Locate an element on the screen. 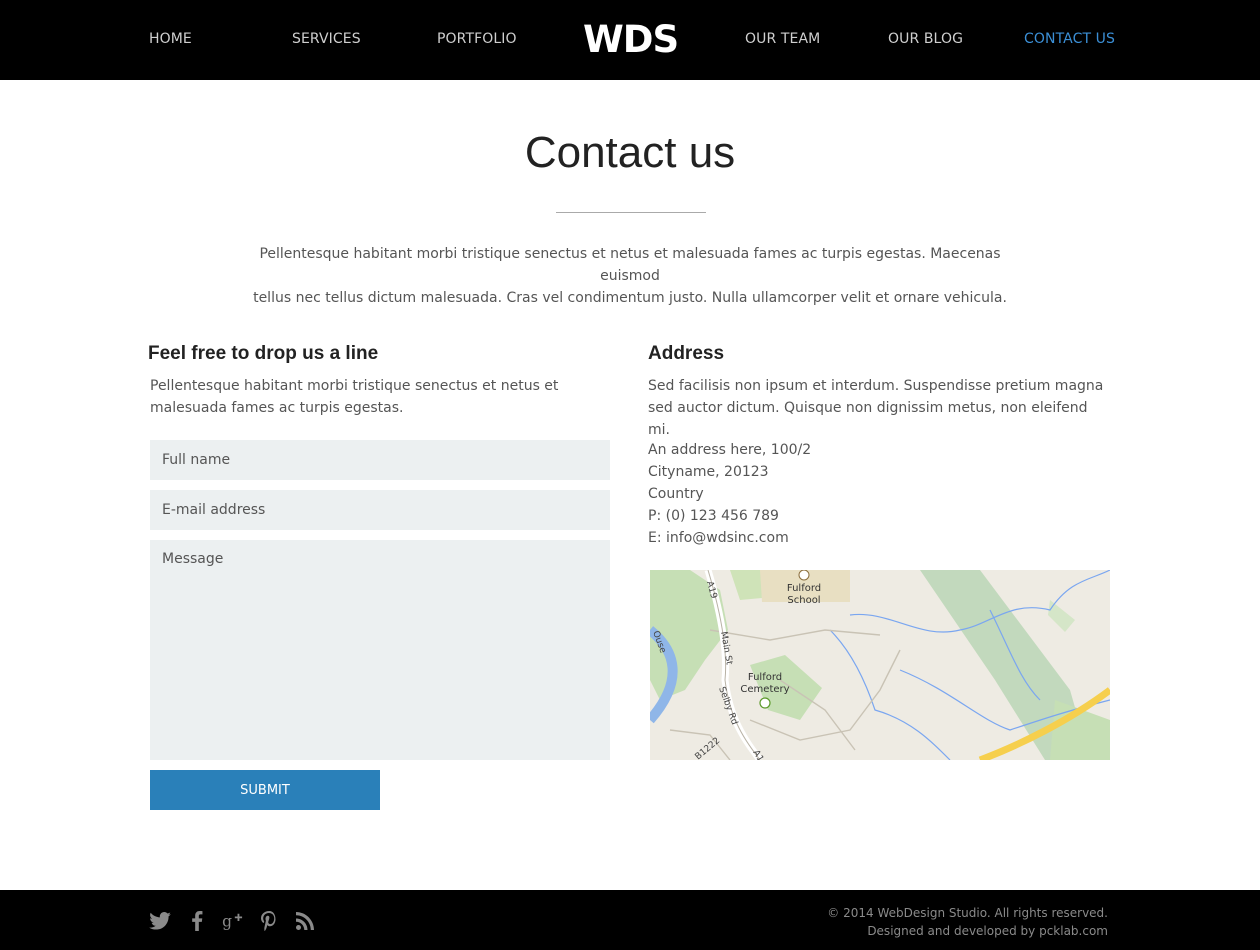  full-name-input is located at coordinates (380, 460).